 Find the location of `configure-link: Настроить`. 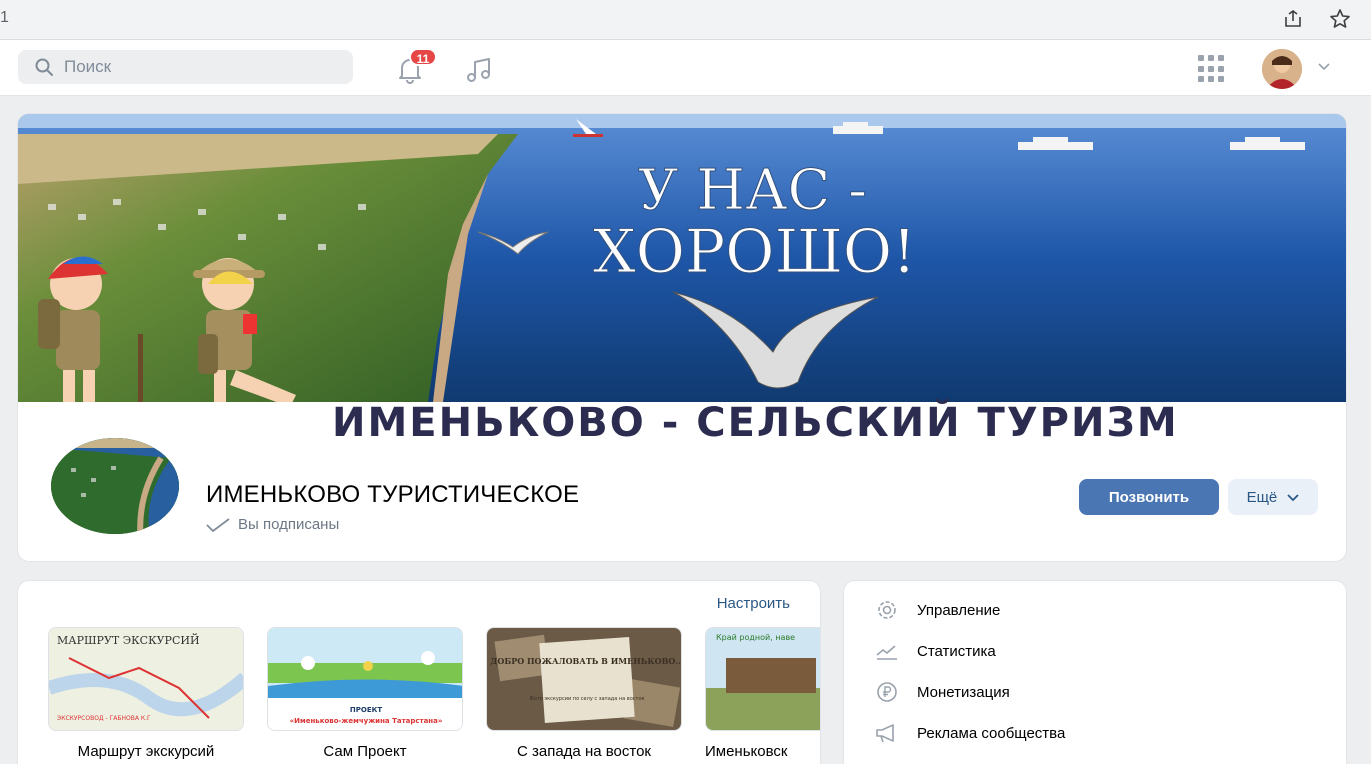

configure-link: Настроить is located at coordinates (753, 603).